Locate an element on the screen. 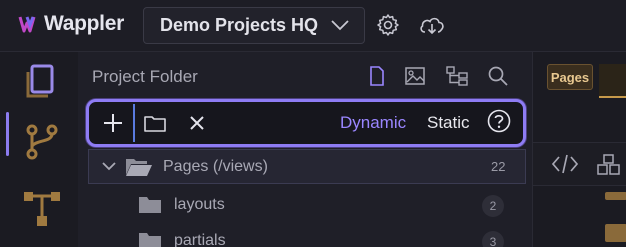  folder-open-icon is located at coordinates (139, 167).